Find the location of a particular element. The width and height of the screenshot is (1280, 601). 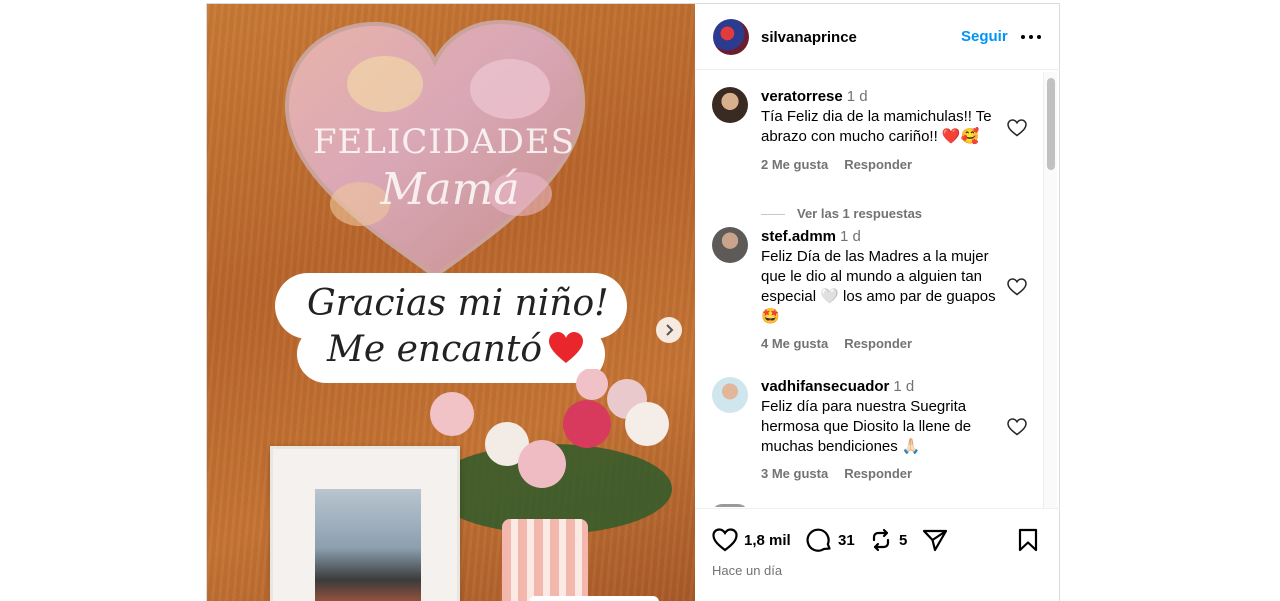

chevron-right-icon is located at coordinates (670, 330).